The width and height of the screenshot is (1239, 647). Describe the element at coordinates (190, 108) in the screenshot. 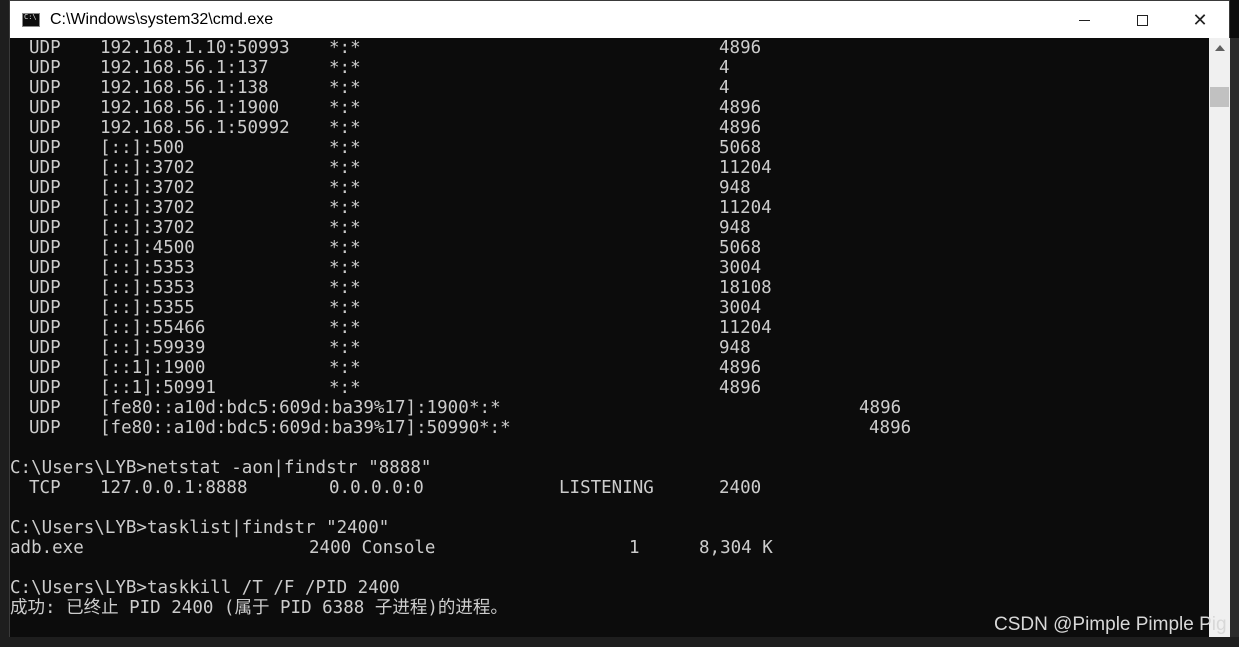

I see `local-address-cell: 192.168.56.1:1900` at that location.